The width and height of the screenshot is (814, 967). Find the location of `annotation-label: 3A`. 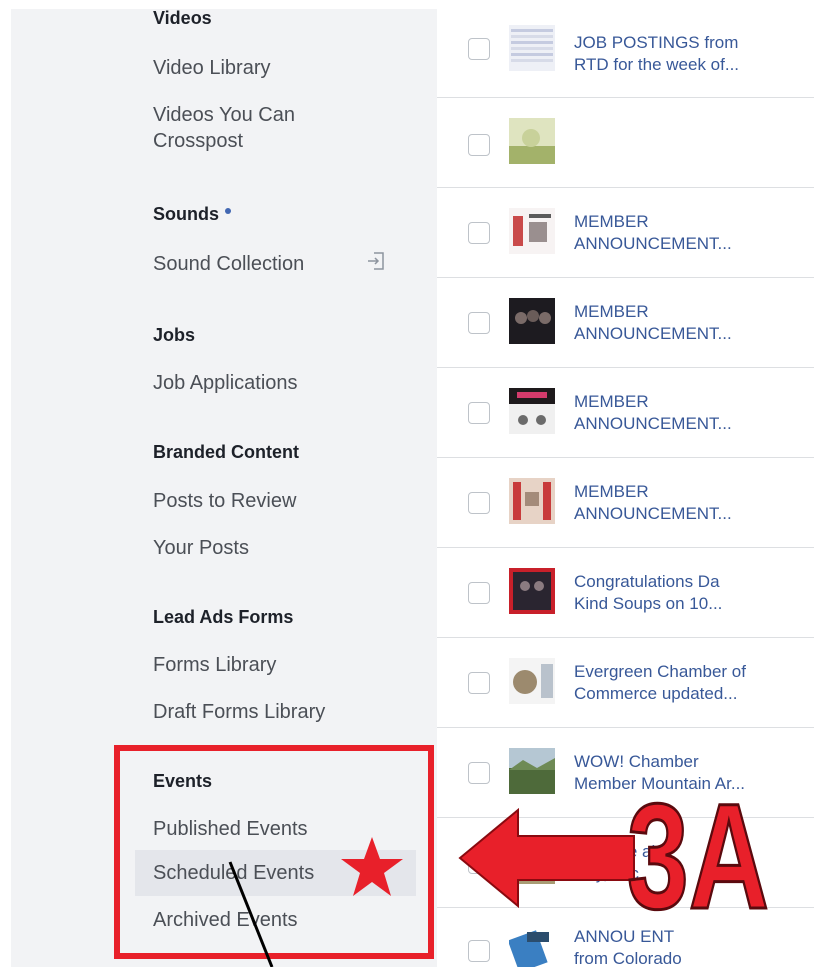

annotation-label: 3A is located at coordinates (698, 851).